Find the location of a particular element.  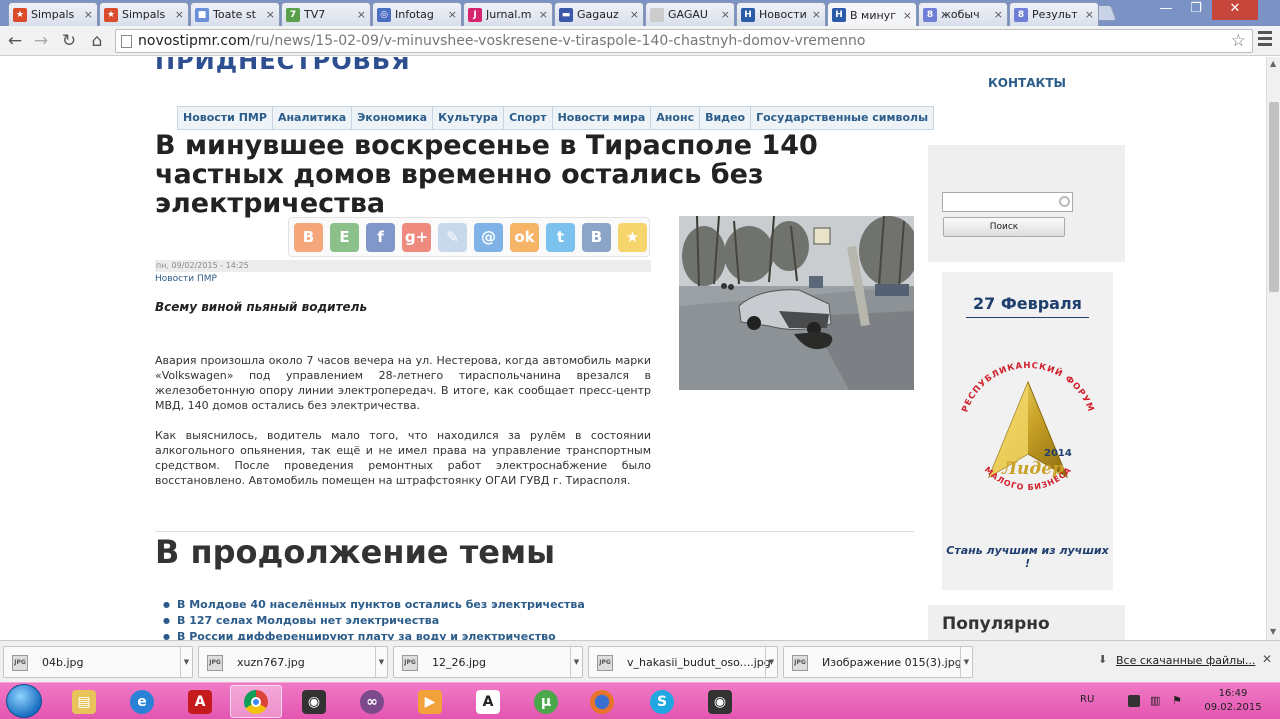

bookmark-star-icon: ☆ is located at coordinates (1238, 41).